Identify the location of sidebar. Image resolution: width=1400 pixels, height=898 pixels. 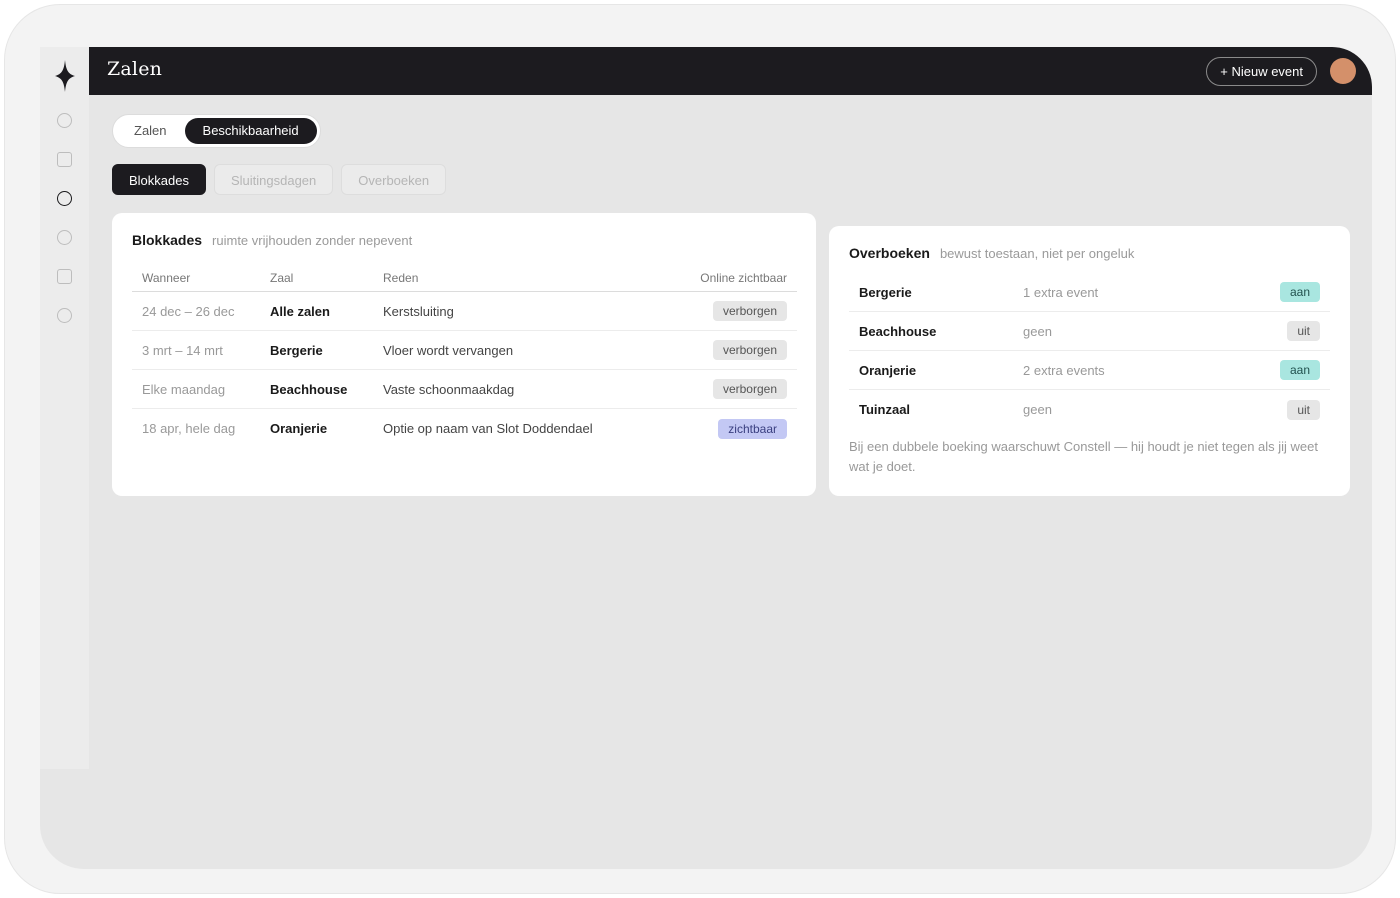
(64, 408).